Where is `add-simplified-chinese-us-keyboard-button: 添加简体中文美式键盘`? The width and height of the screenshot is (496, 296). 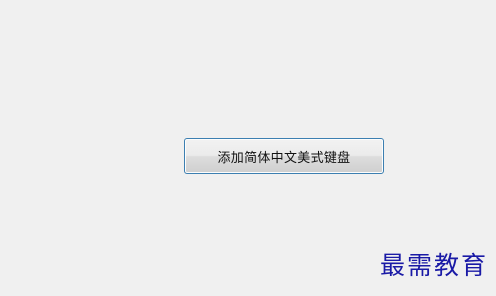
add-simplified-chinese-us-keyboard-button: 添加简体中文美式键盘 is located at coordinates (284, 156).